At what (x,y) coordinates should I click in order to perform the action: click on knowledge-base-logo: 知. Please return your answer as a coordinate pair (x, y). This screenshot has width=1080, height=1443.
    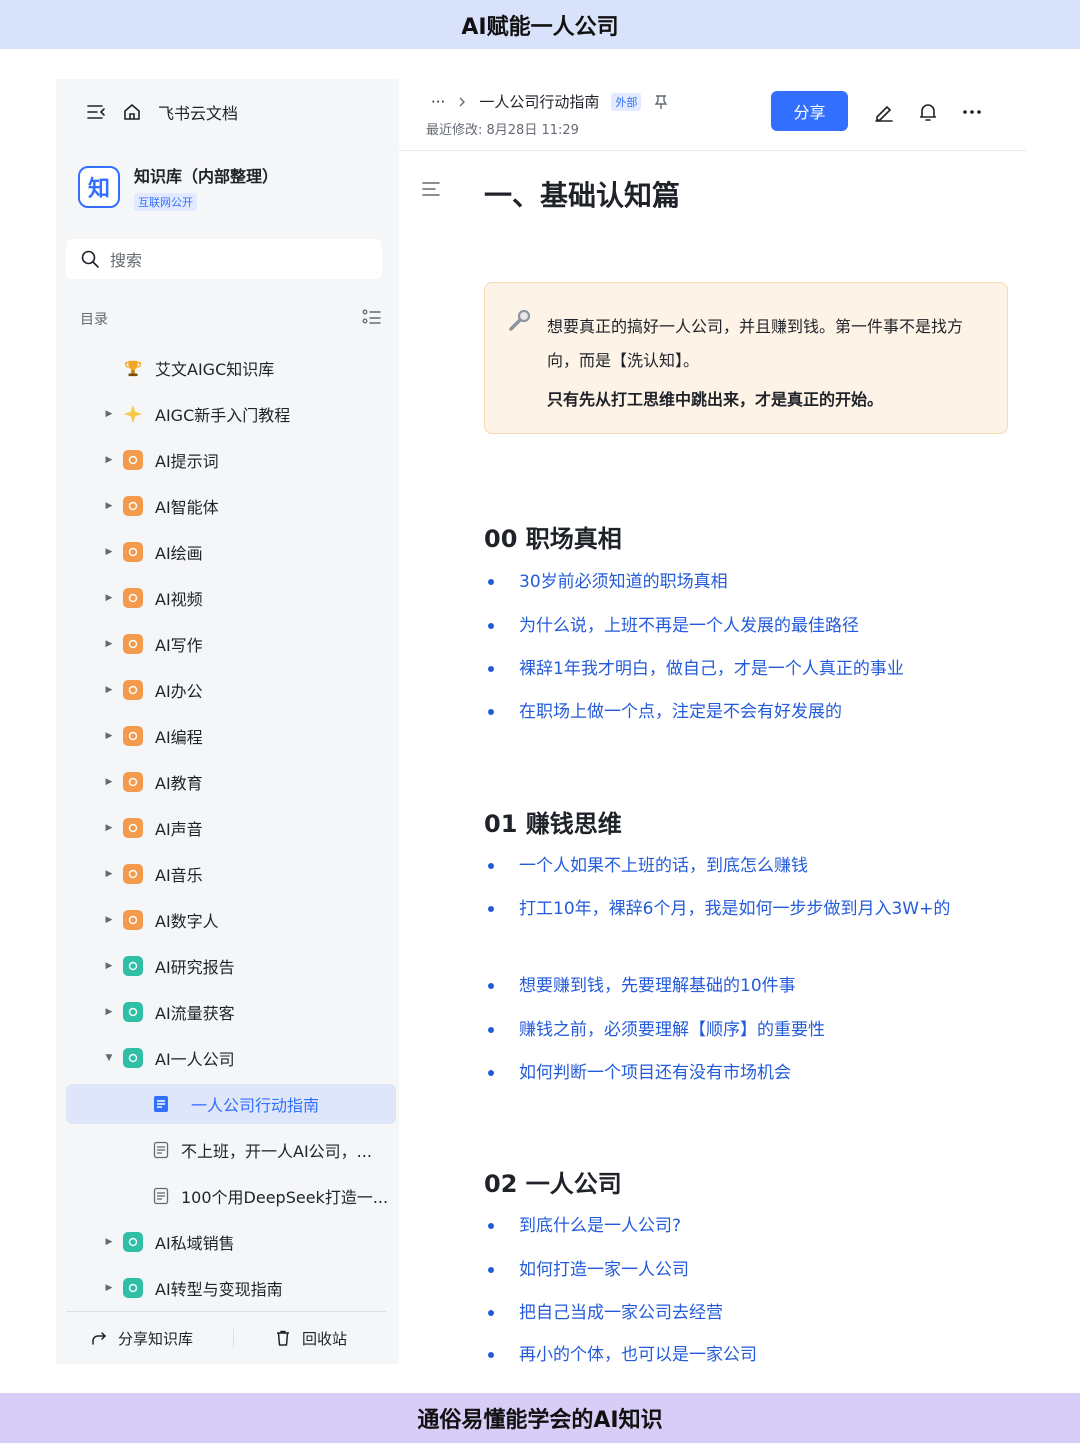
    Looking at the image, I should click on (99, 187).